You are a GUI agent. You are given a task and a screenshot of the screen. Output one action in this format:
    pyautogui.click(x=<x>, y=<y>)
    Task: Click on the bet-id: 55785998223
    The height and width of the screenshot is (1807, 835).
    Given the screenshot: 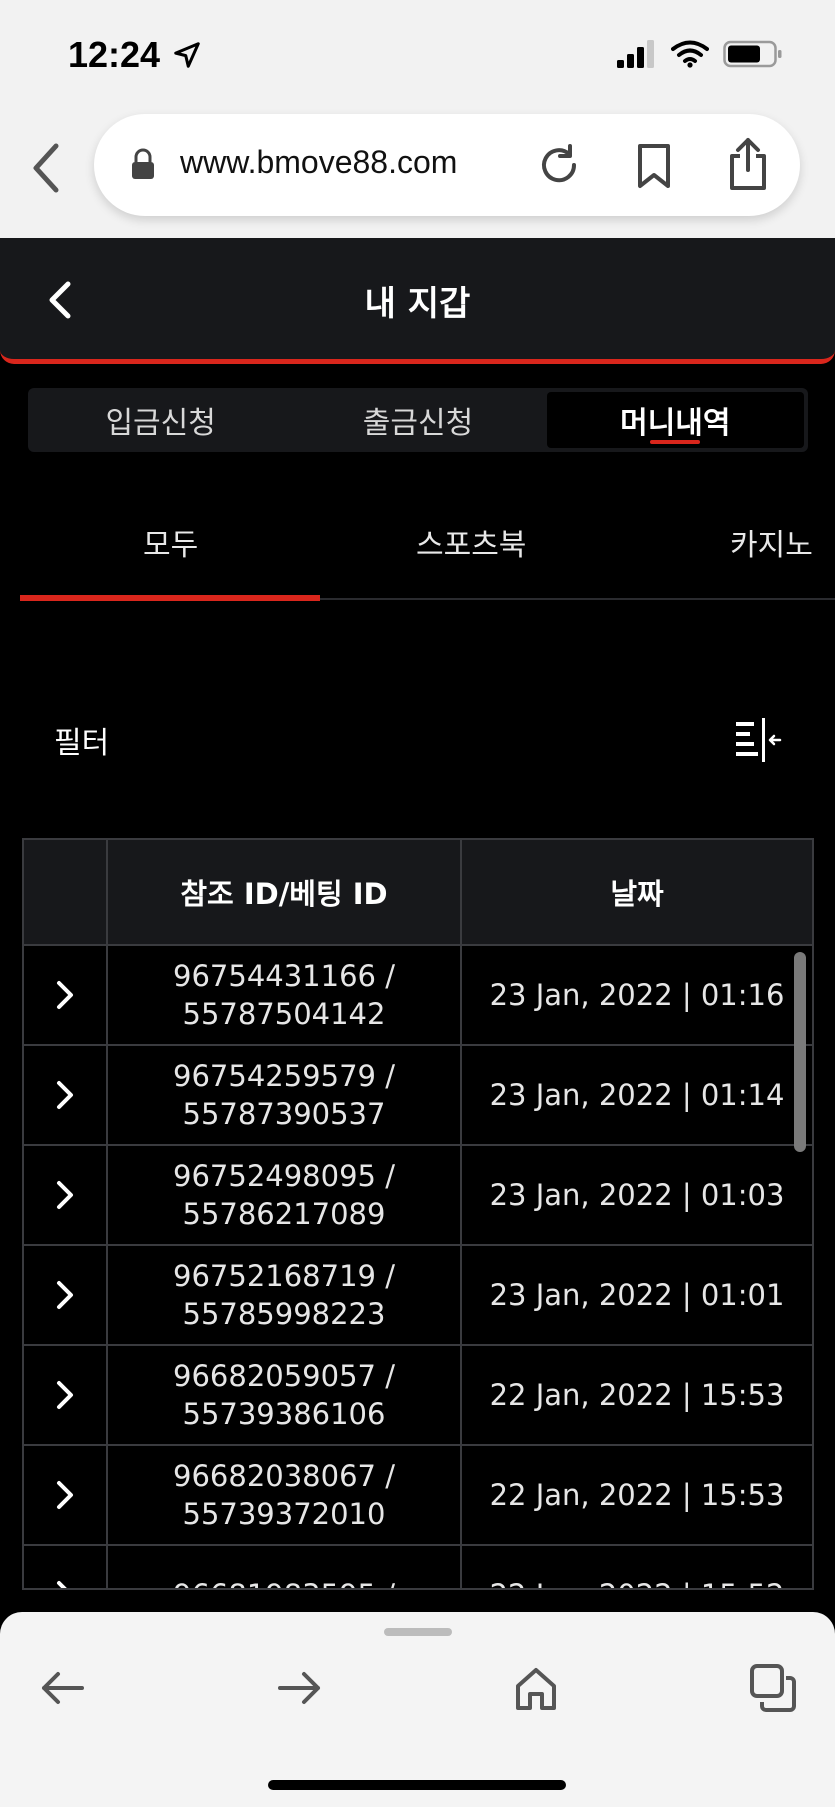 What is the action you would take?
    pyautogui.click(x=284, y=1314)
    